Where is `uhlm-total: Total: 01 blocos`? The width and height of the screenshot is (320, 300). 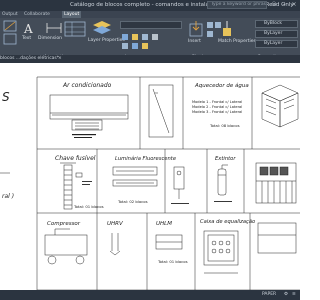 uhlm-total: Total: 01 blocos is located at coordinates (172, 261).